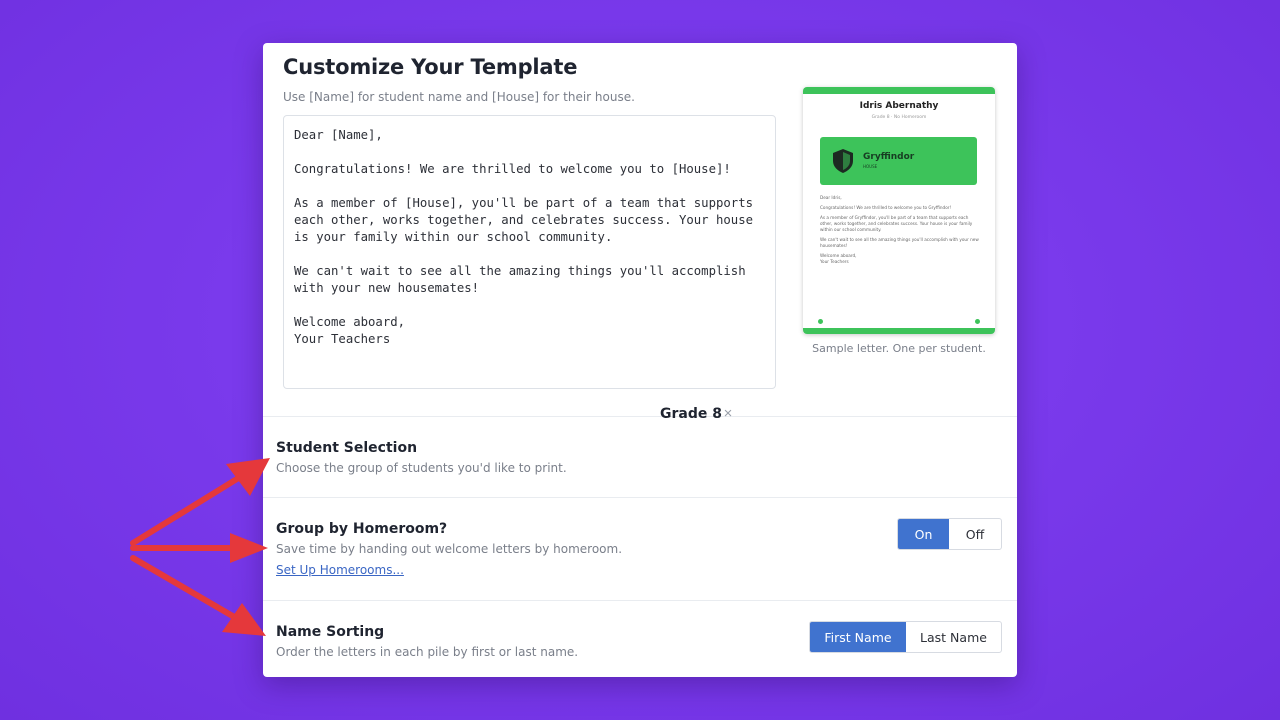 The height and width of the screenshot is (720, 1280). I want to click on preview-house-banner: Gryffindor HOUSE, so click(898, 161).